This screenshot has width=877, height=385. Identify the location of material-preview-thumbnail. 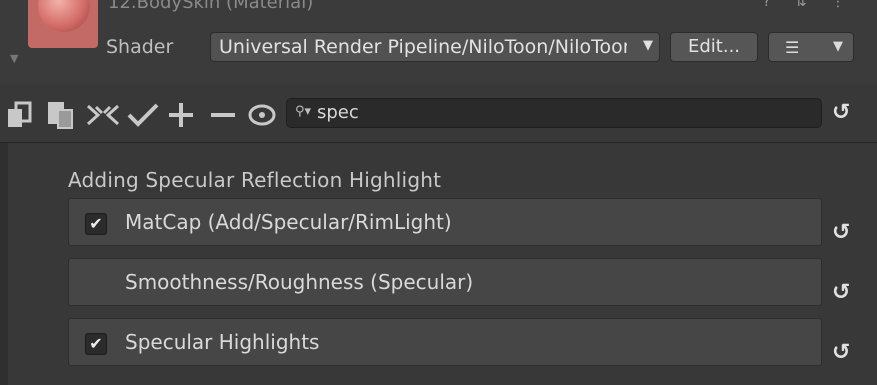
(63, 24).